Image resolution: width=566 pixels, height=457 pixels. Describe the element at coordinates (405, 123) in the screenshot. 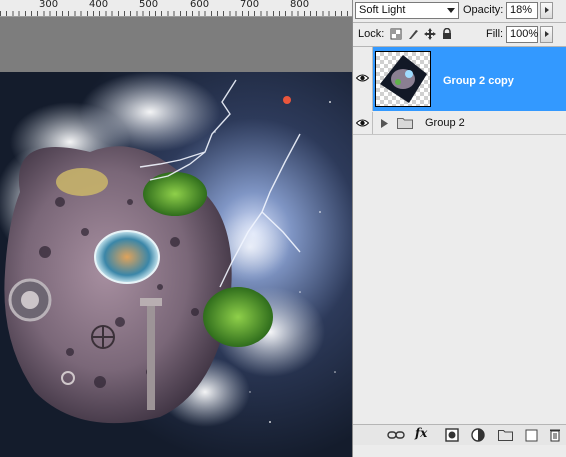

I see `folder-icon` at that location.